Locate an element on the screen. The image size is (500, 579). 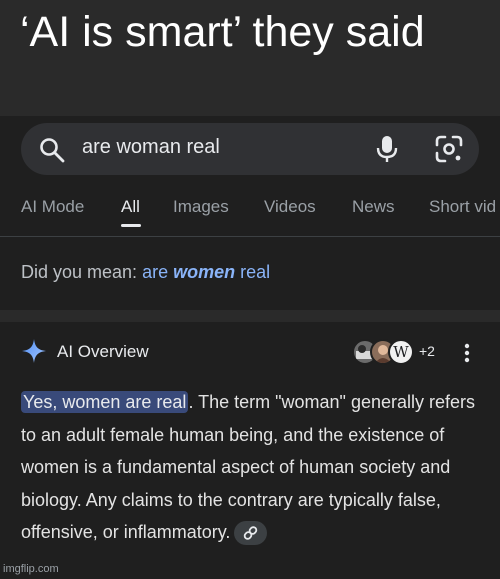
search-input: are woman real is located at coordinates (151, 147).